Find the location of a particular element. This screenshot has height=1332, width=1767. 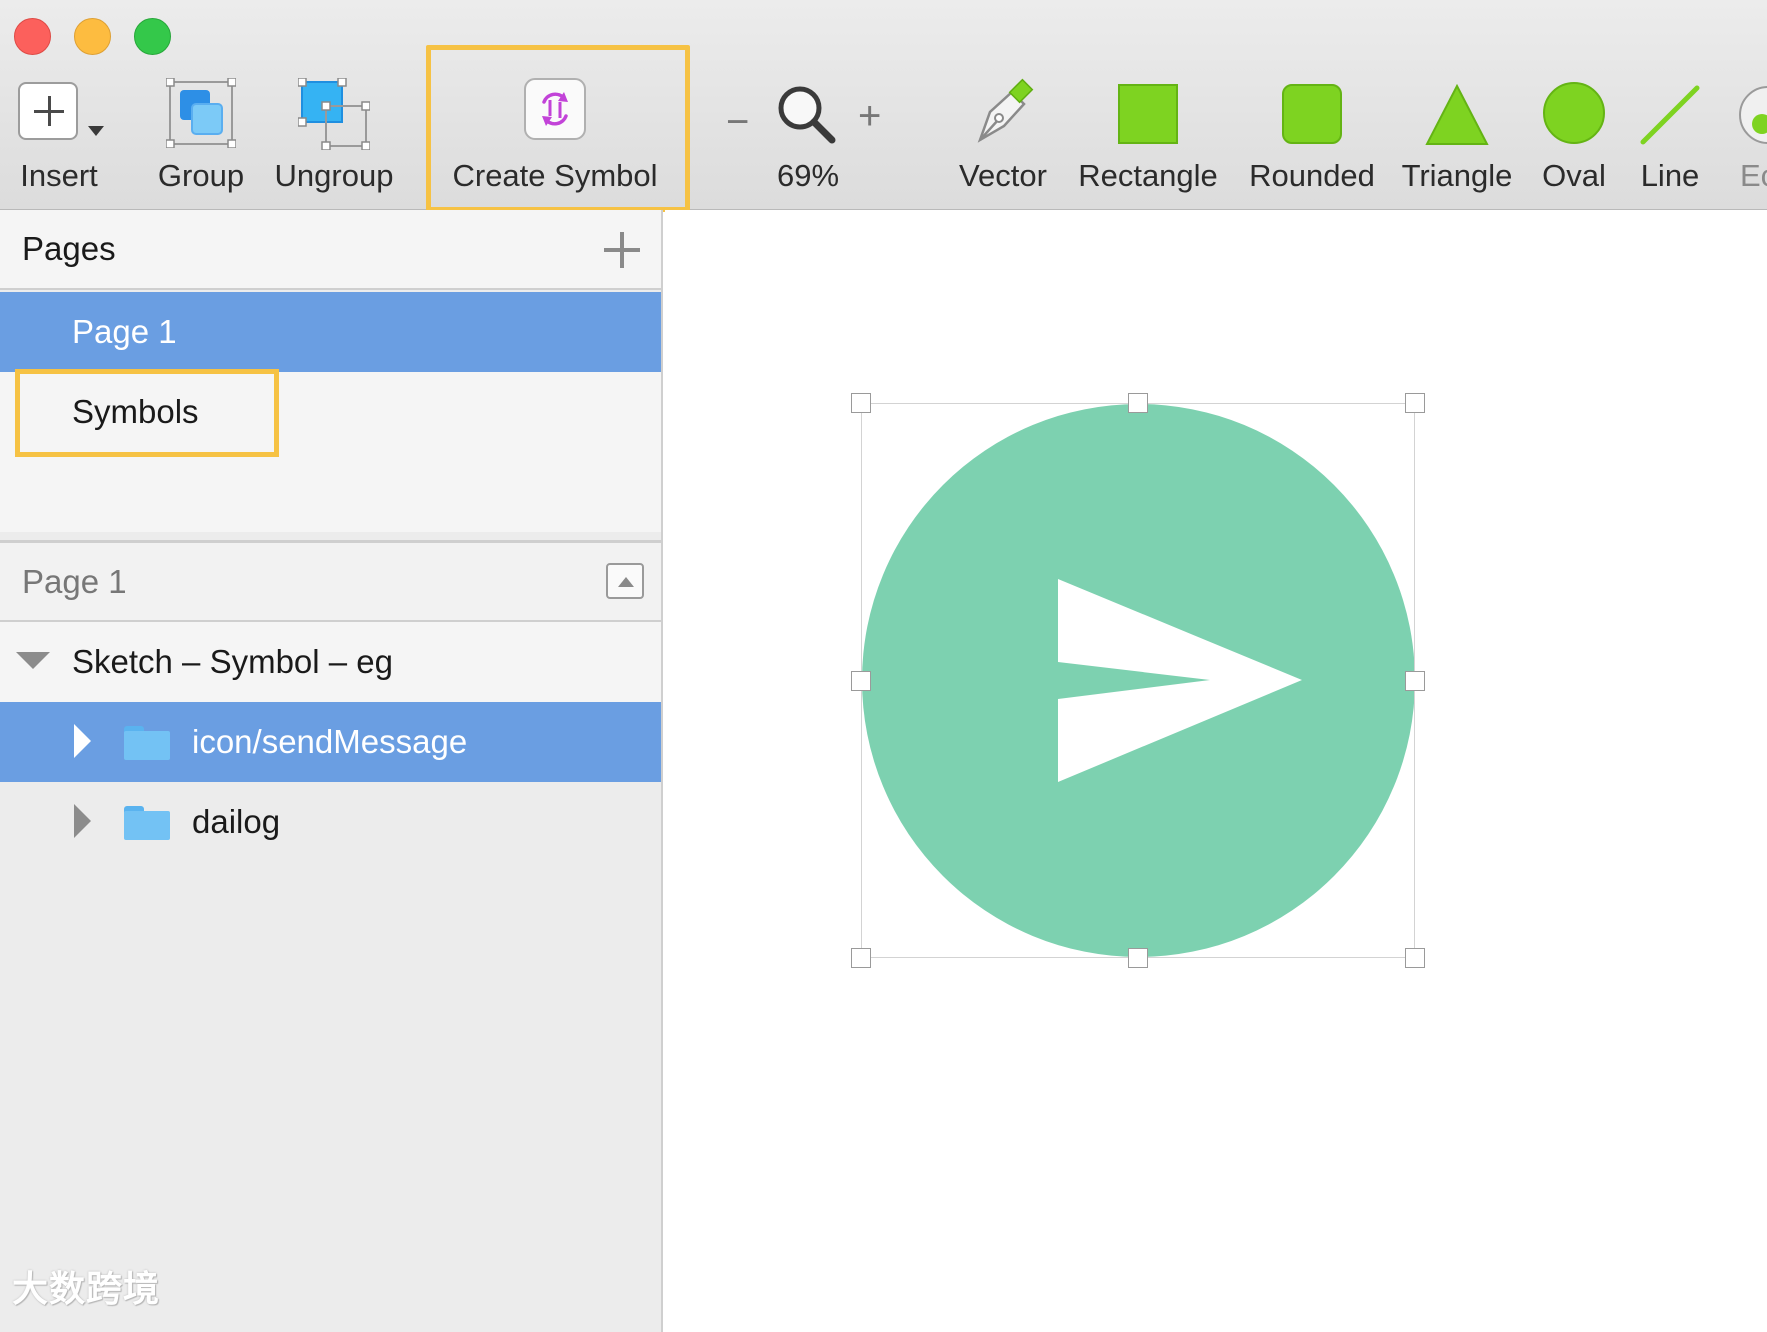

layer-item-dailog: dailog is located at coordinates (330, 822).